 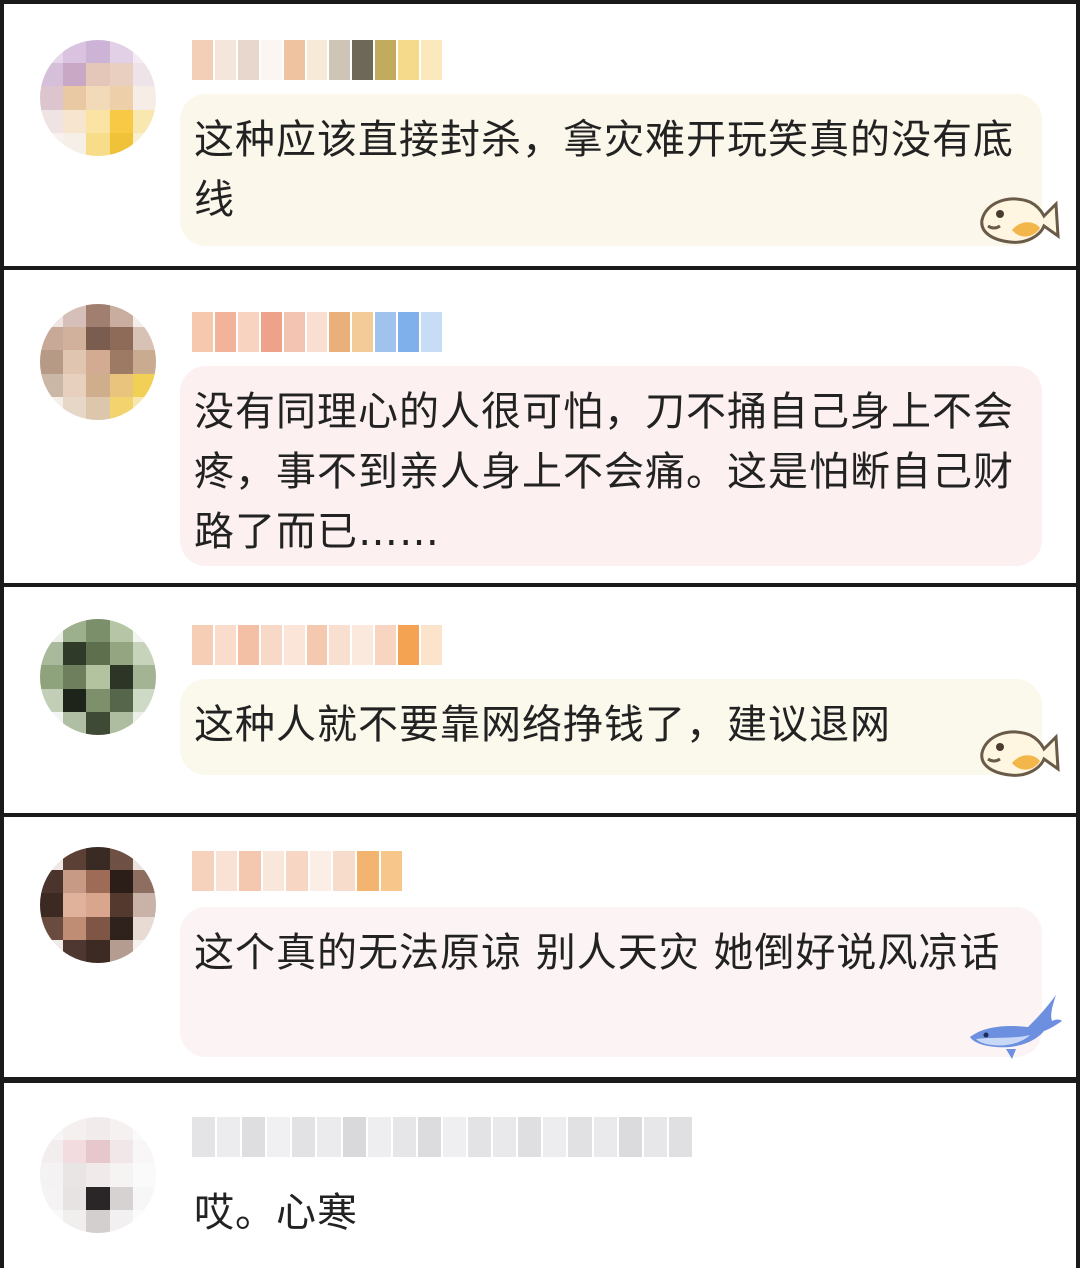 I want to click on comment-text: 这种人就不要靠网络挣钱了，建议退网, so click(x=542, y=725).